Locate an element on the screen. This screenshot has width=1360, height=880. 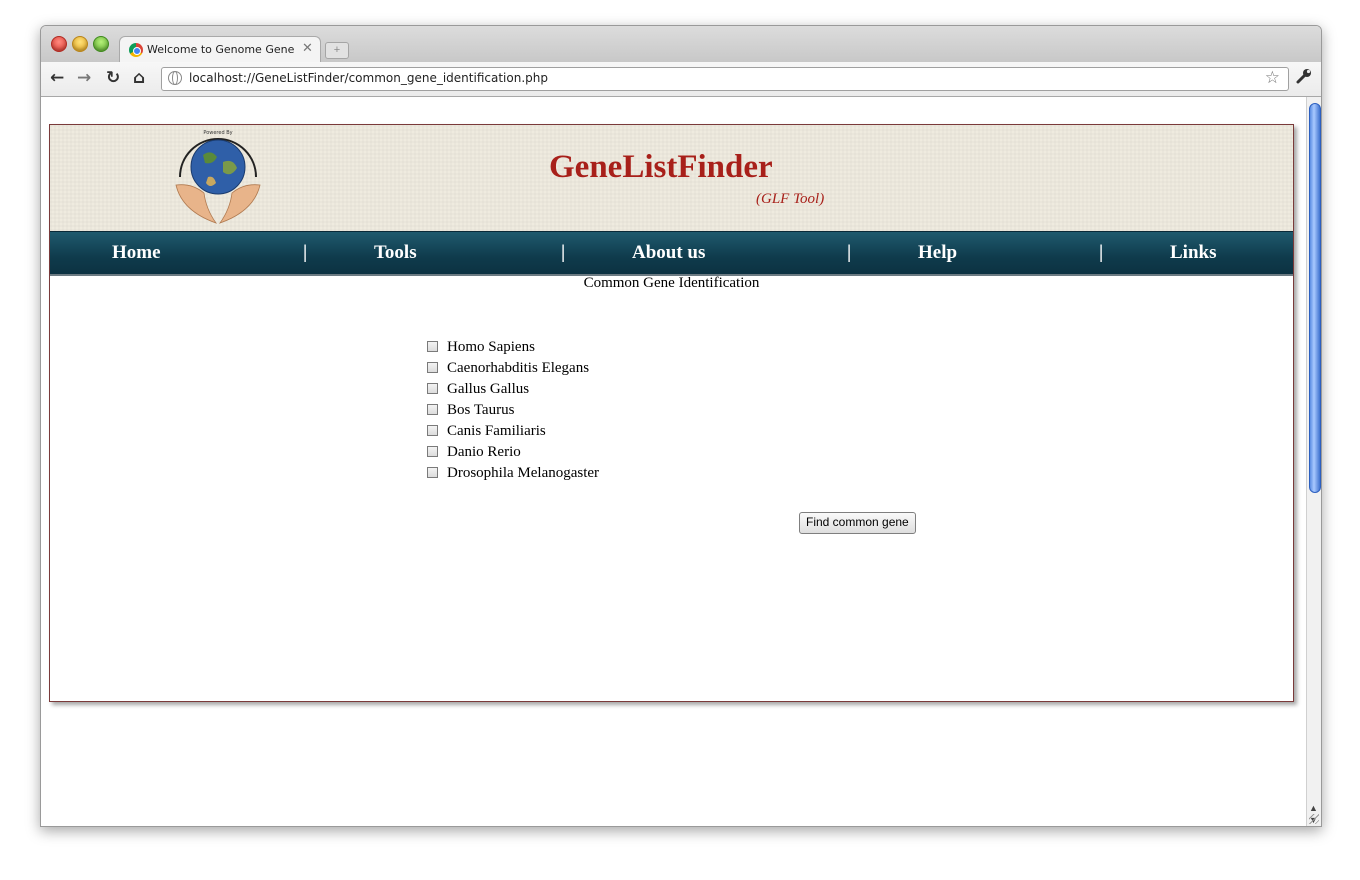
tab-close-icon: ✕ is located at coordinates (307, 48).